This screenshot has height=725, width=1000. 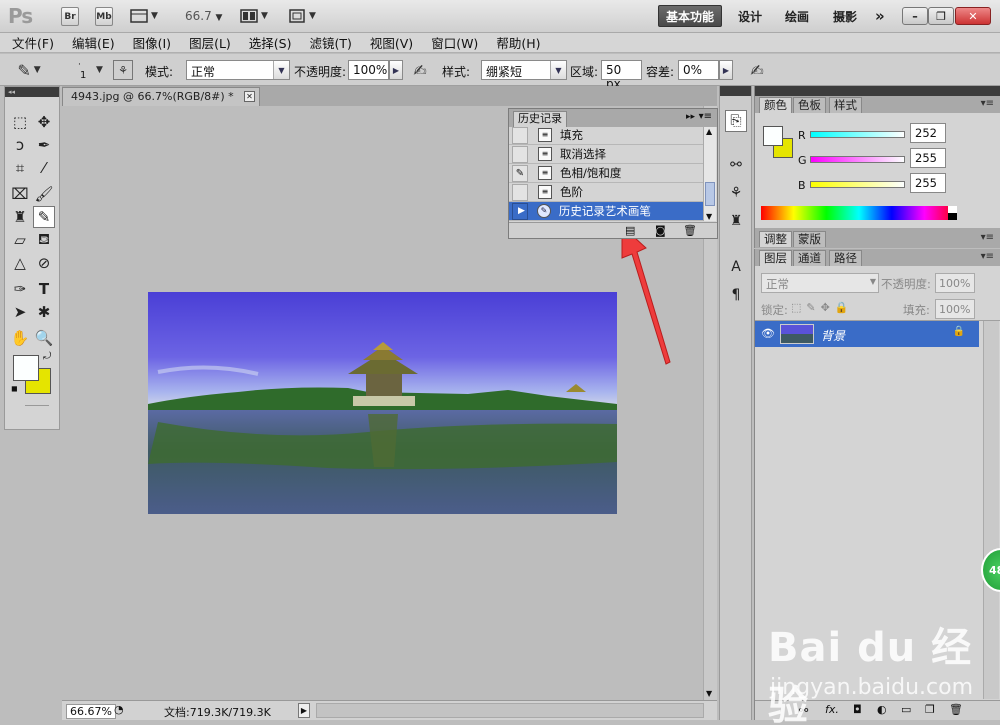 I want to click on quick-selection-tool: ✒, so click(x=44, y=145).